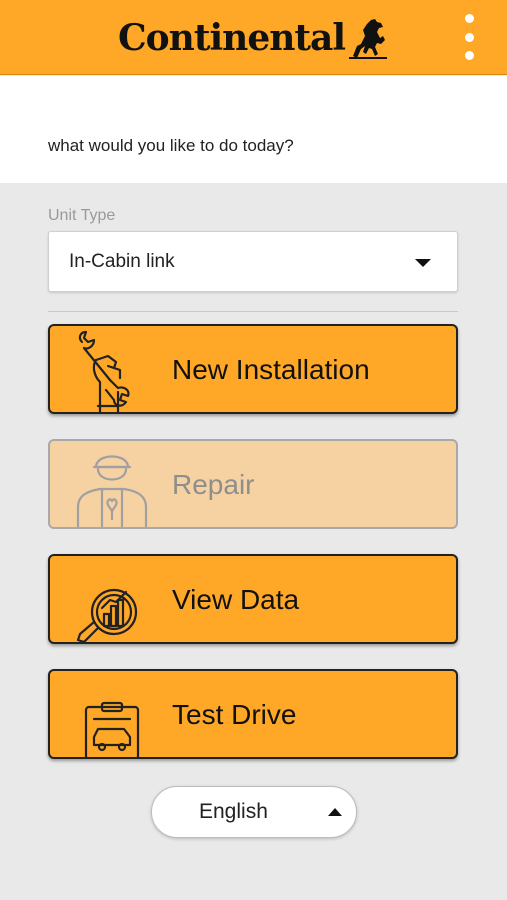  I want to click on more-menu-button, so click(469, 37).